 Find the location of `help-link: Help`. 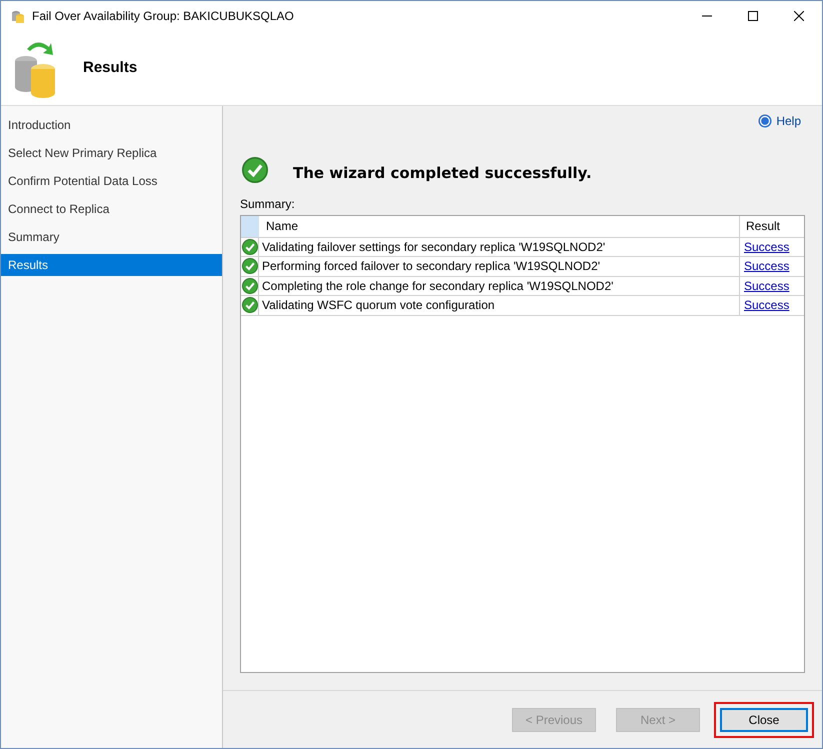

help-link: Help is located at coordinates (779, 121).